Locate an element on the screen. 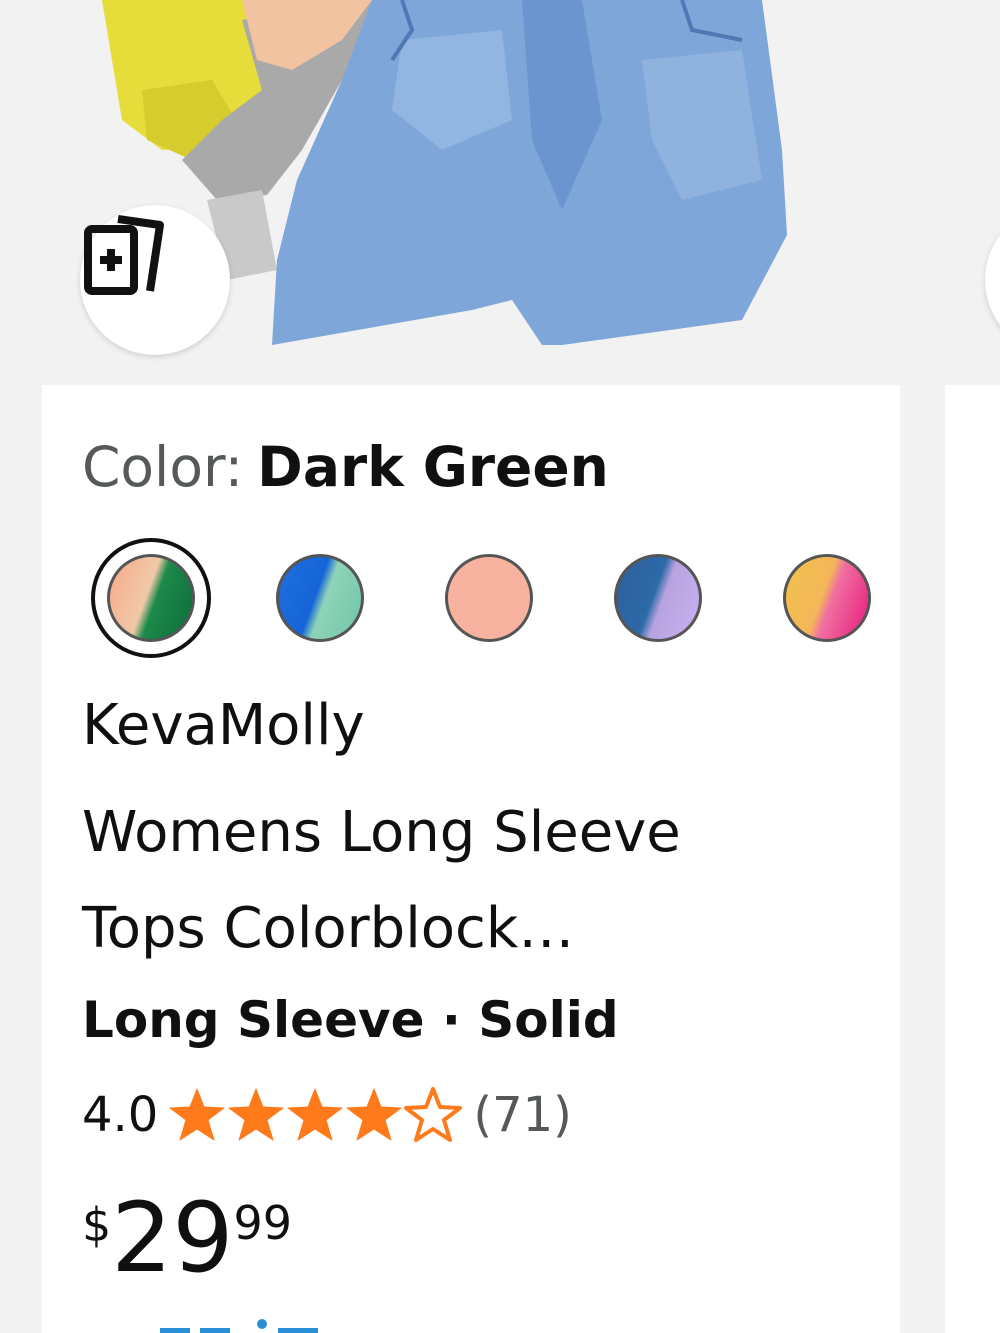 The image size is (1000, 1333). price-fraction: 99 is located at coordinates (262, 1223).